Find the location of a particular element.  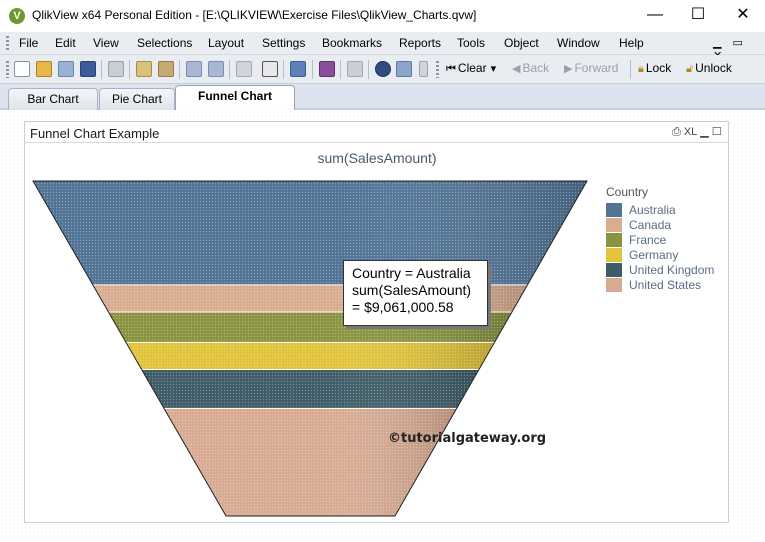

chart-title: sum(SalesAmount) is located at coordinates (376, 158).